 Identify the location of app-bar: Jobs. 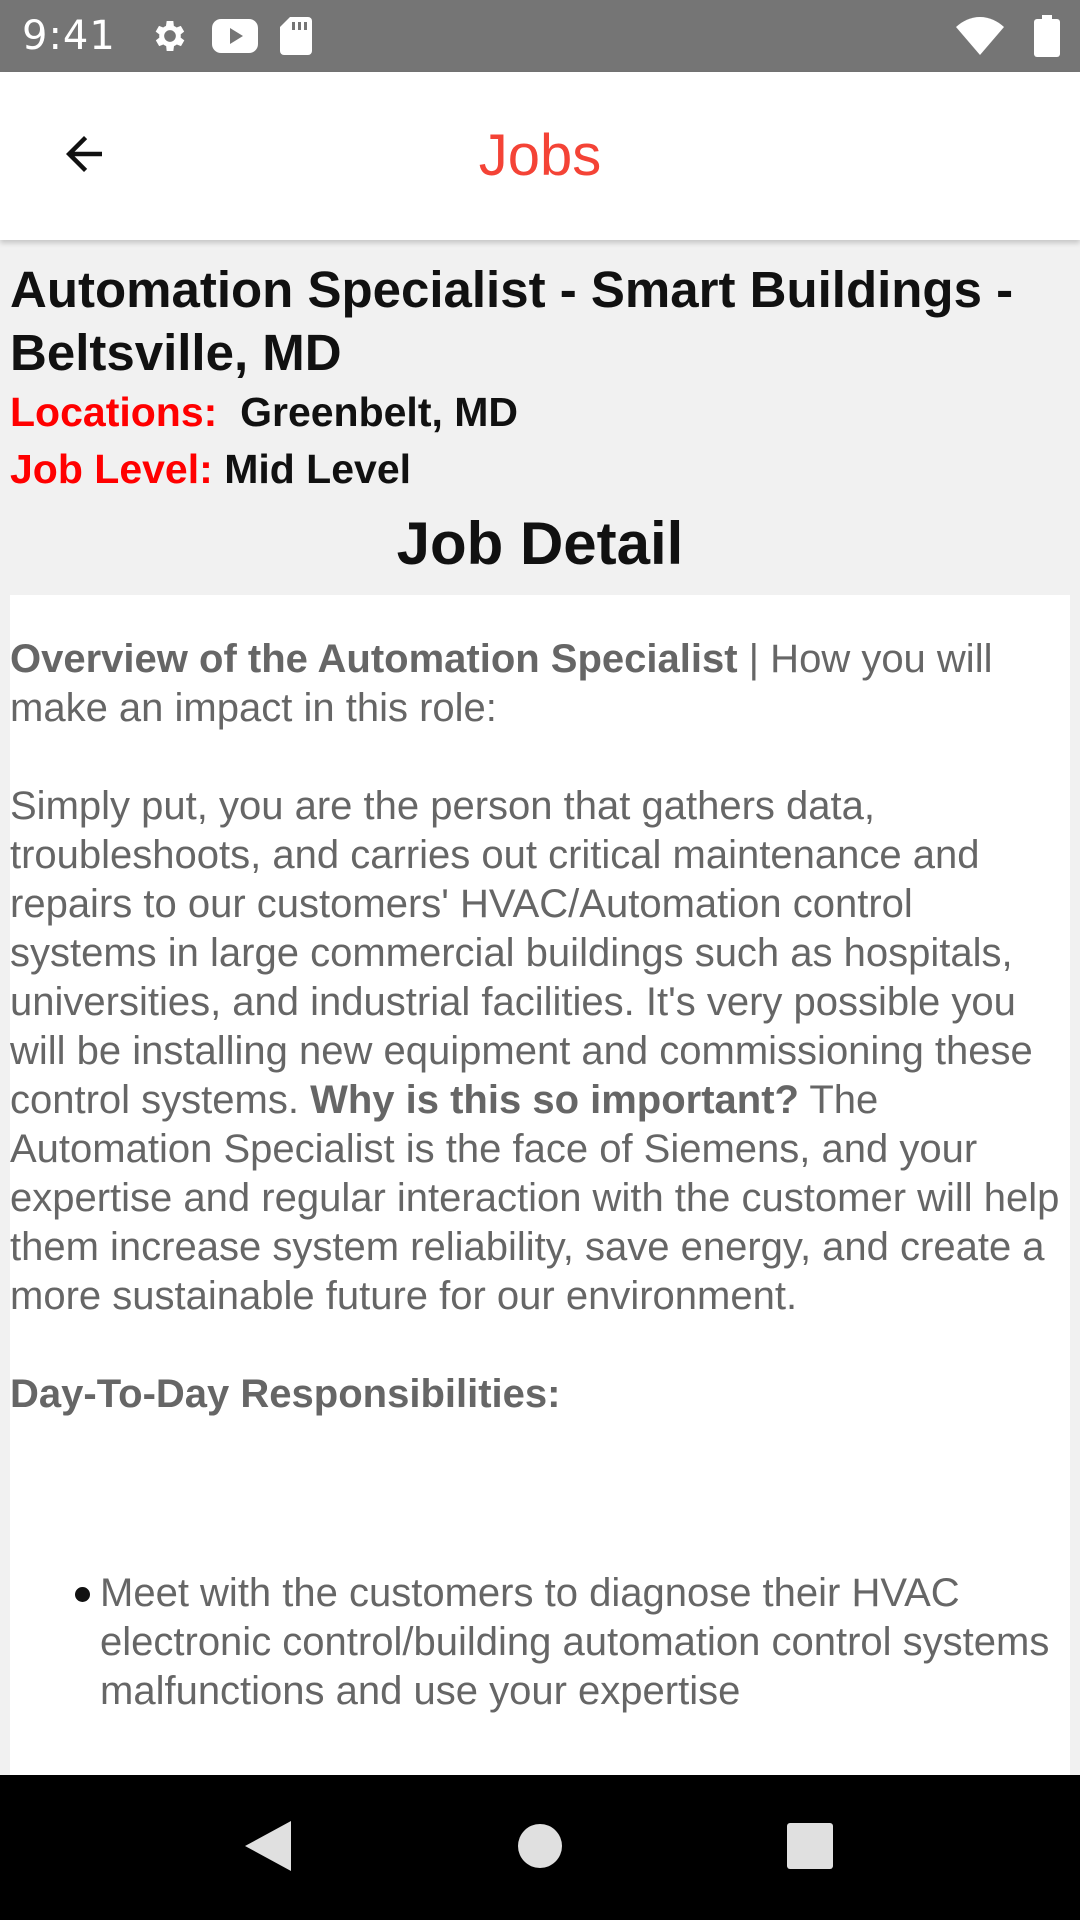
(540, 156).